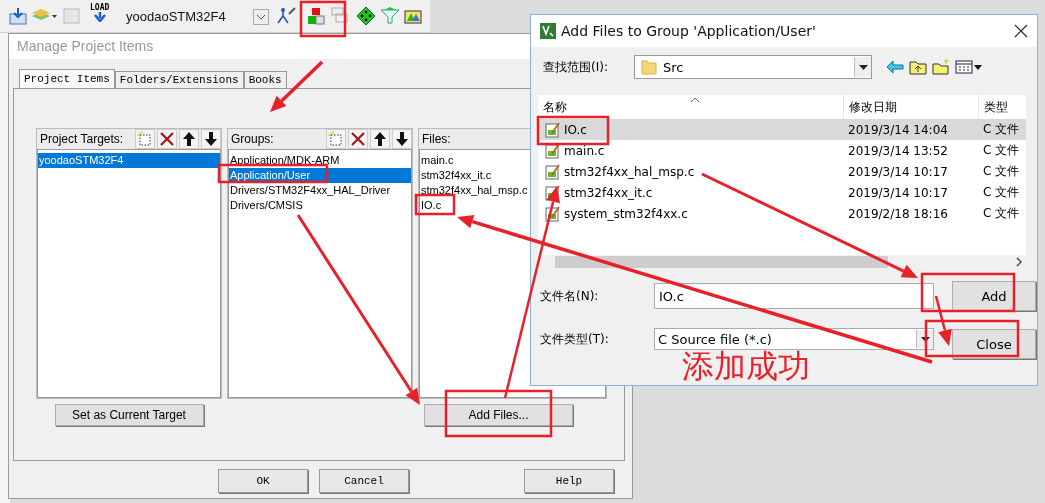  Describe the element at coordinates (320, 190) in the screenshot. I see `list-item: Drivers/STM32F4xx_HAL_Driver` at that location.